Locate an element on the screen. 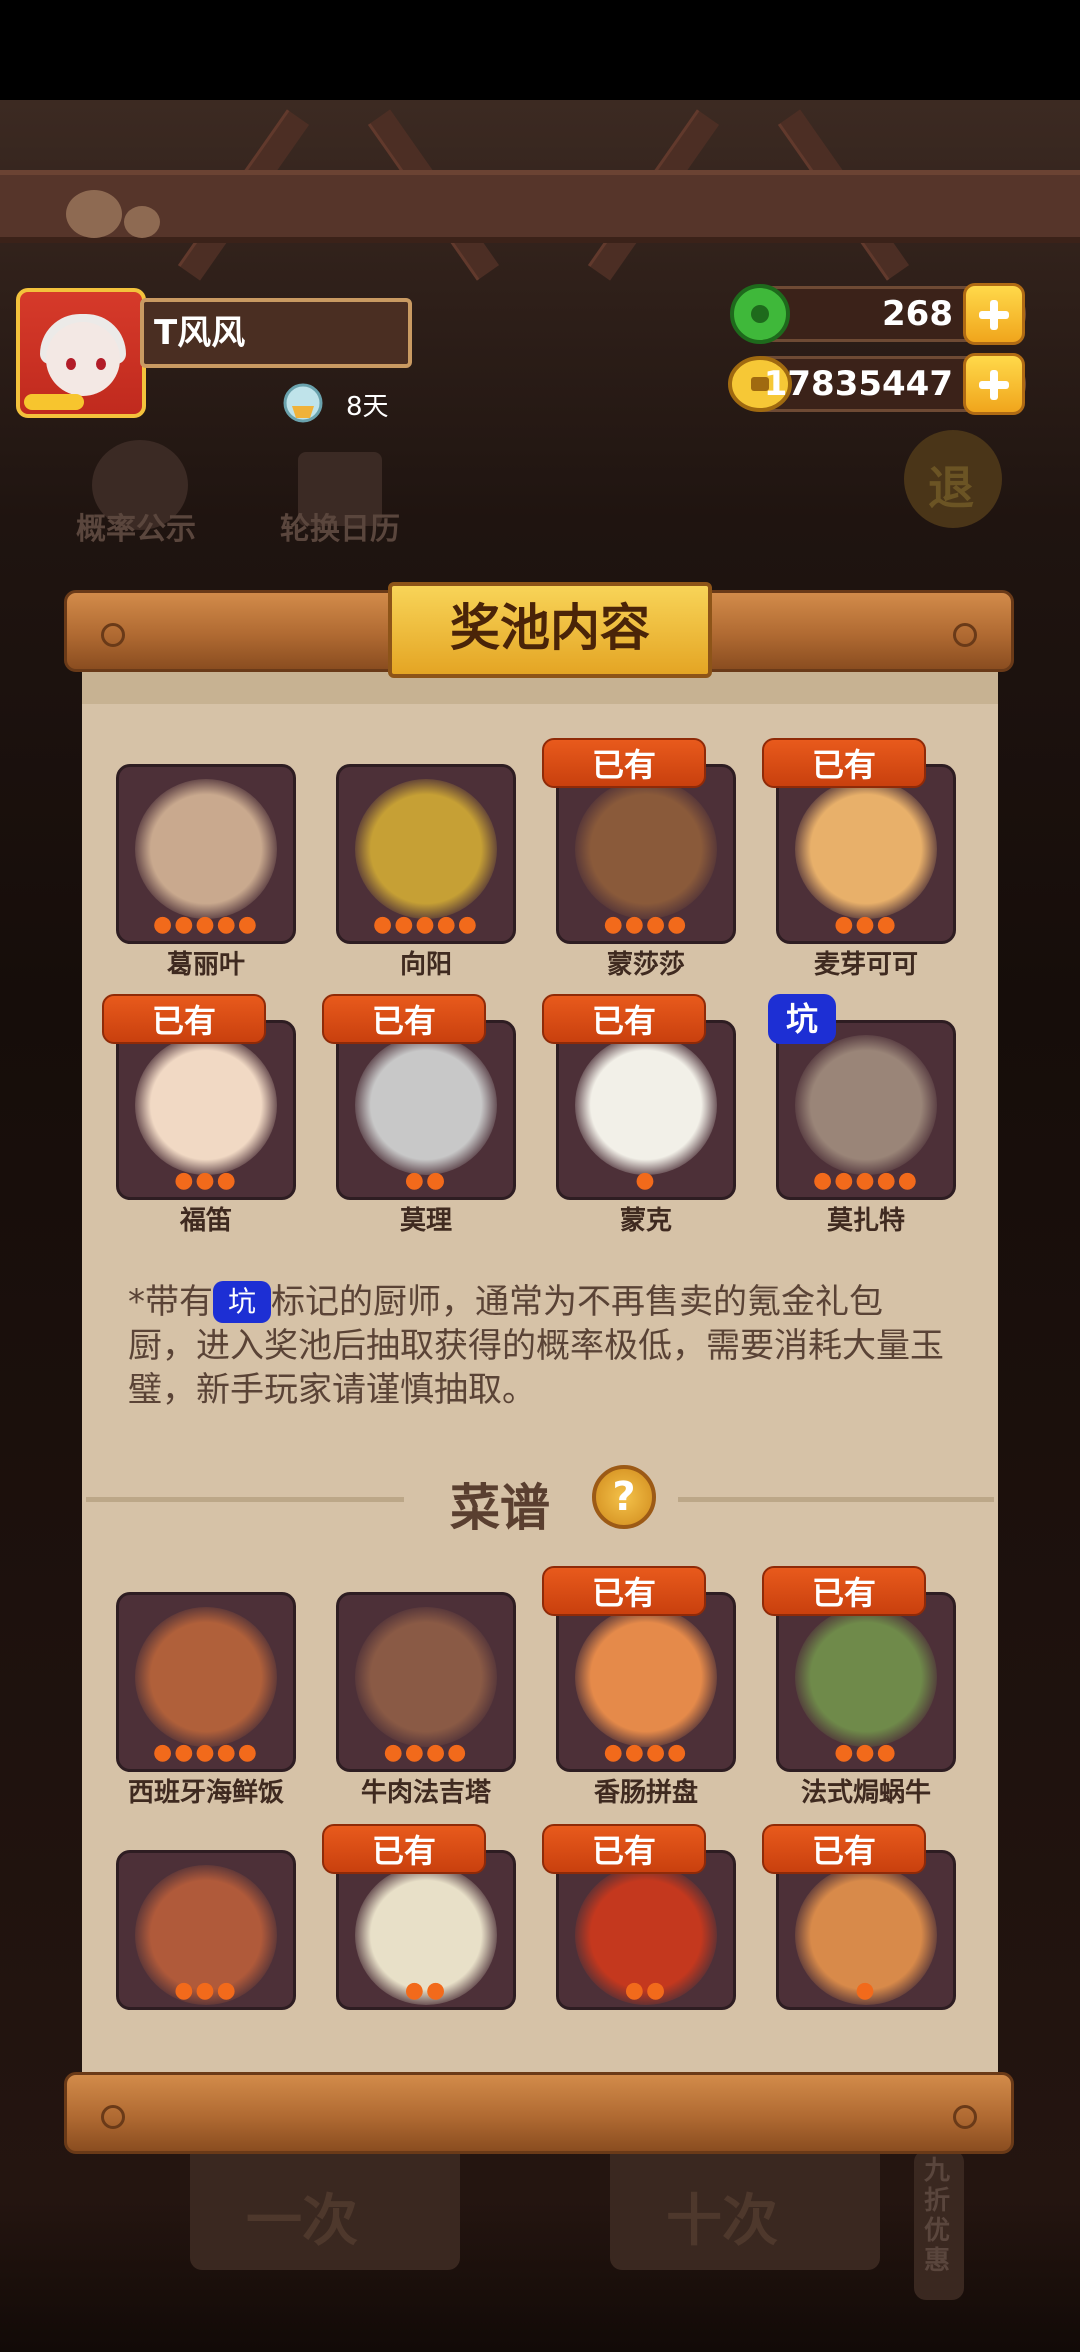 This screenshot has width=1080, height=2352. recipe-name: 法式焗蜗牛 is located at coordinates (865, 1793).